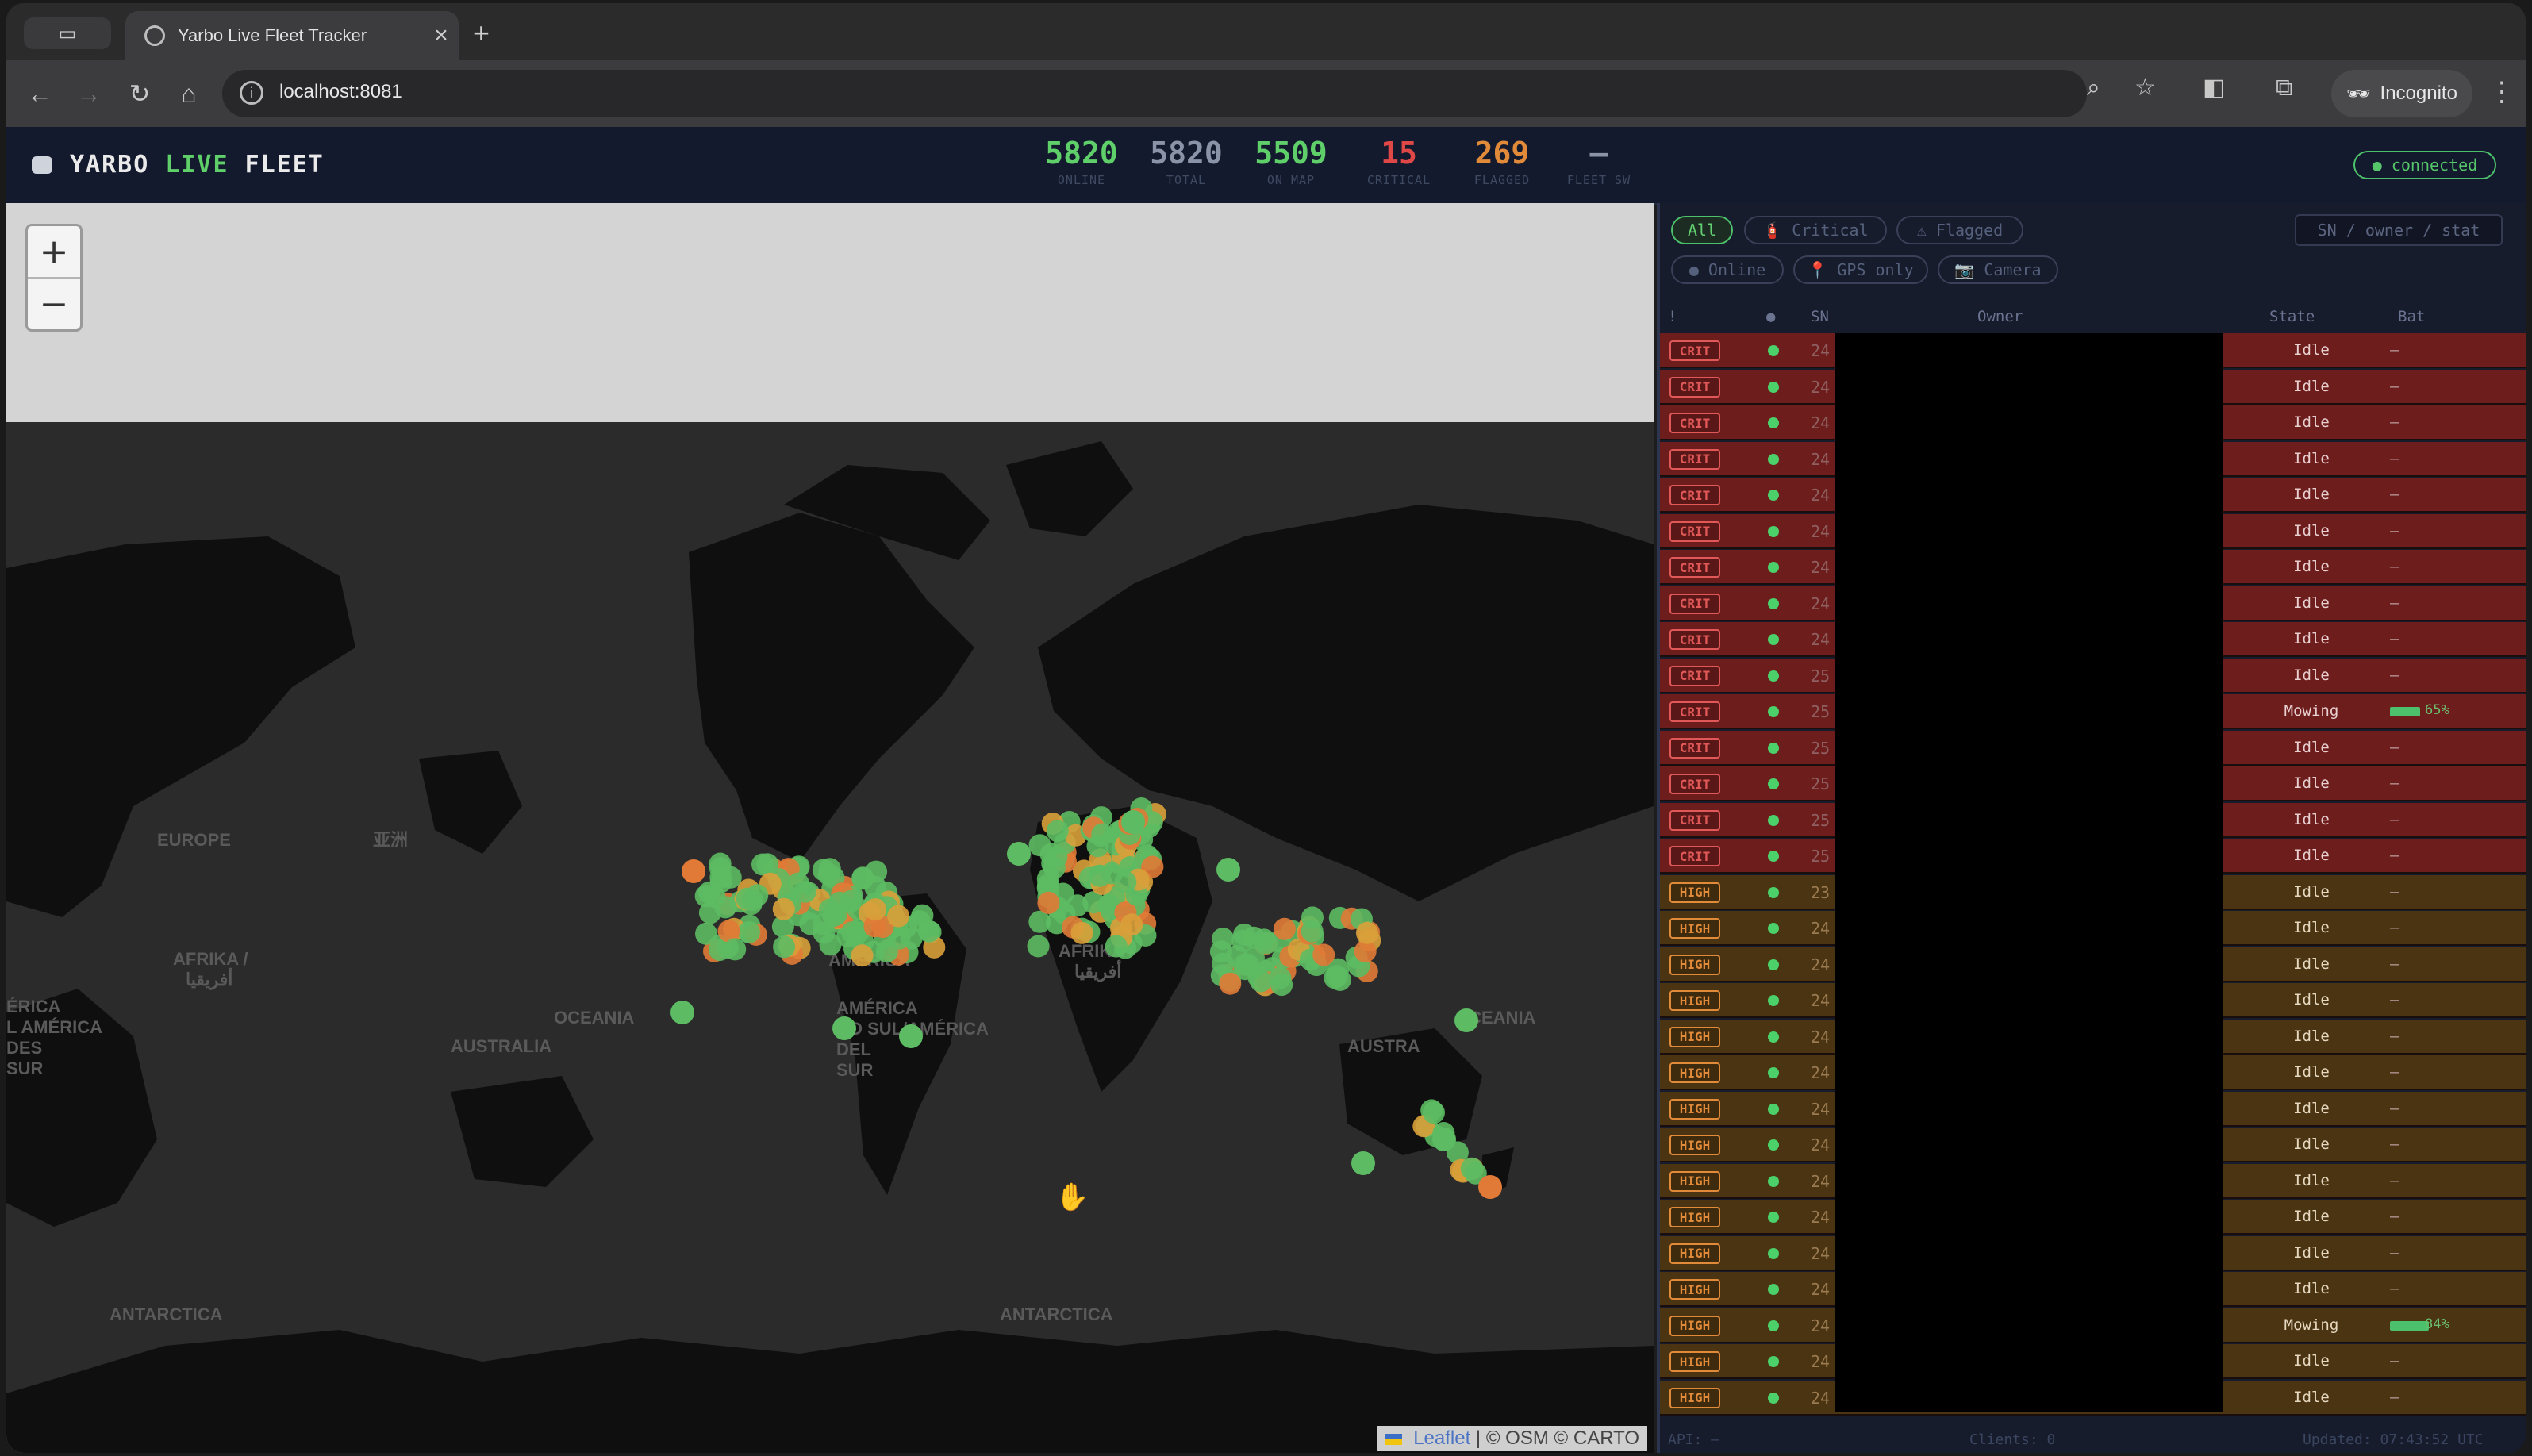  What do you see at coordinates (1702, 230) in the screenshot?
I see `filter-all-chip: All` at bounding box center [1702, 230].